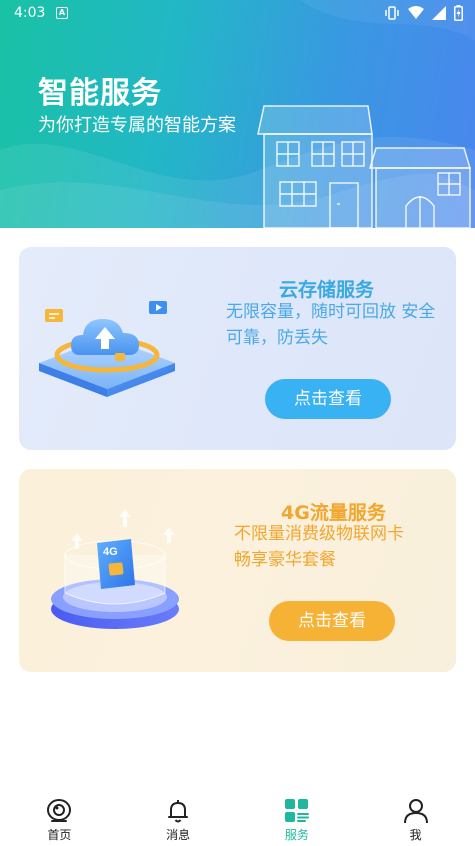  I want to click on nav-item-home: 首页, so click(59, 816).